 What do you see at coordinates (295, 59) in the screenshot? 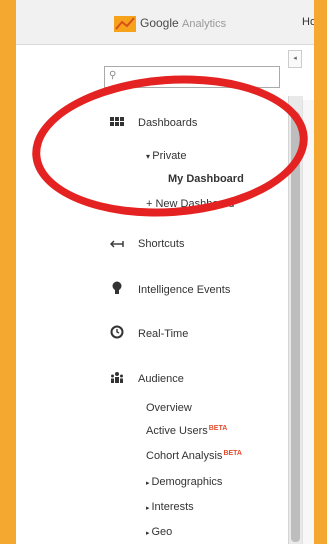
I see `collapse-sidebar-button: ◂` at bounding box center [295, 59].